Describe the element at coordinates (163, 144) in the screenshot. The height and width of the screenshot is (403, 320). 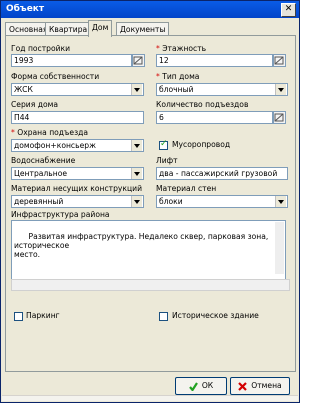
I see `chute-checkbox` at that location.